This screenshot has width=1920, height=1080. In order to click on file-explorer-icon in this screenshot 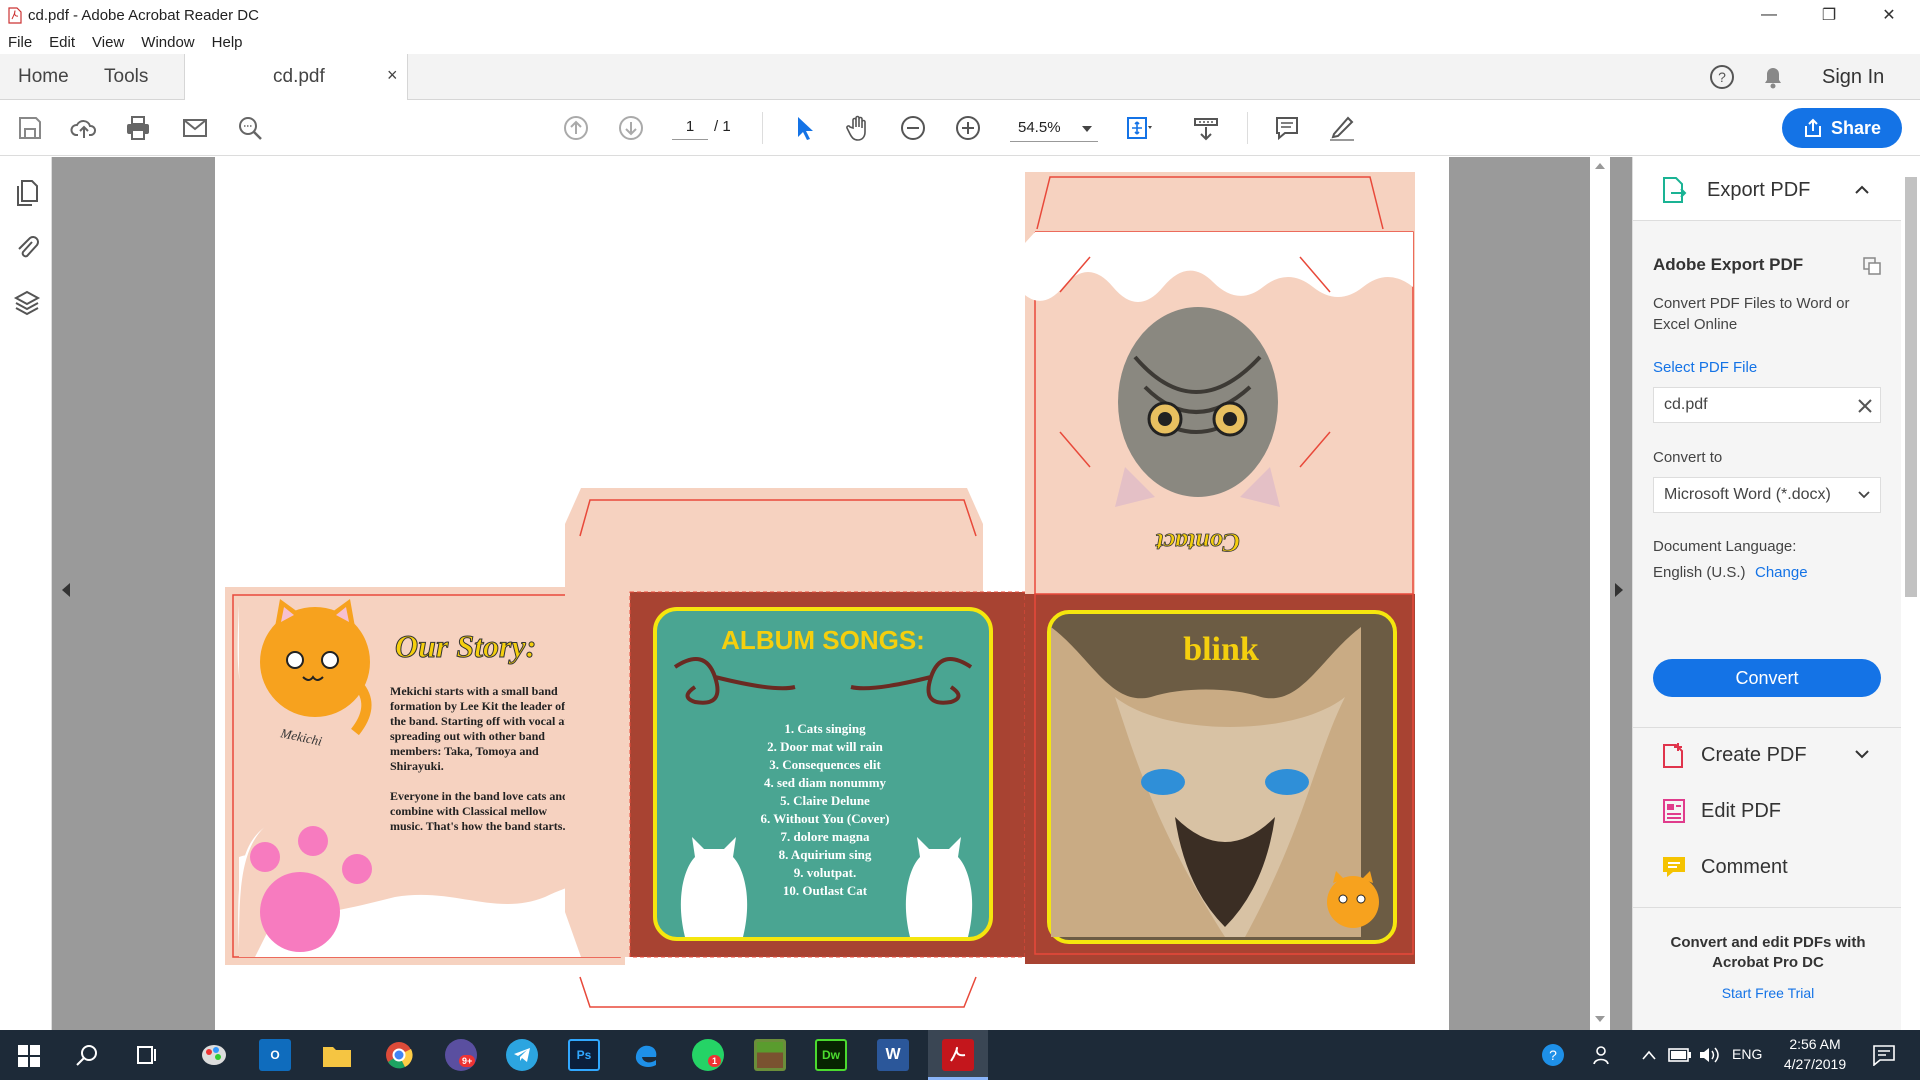, I will do `click(337, 1055)`.